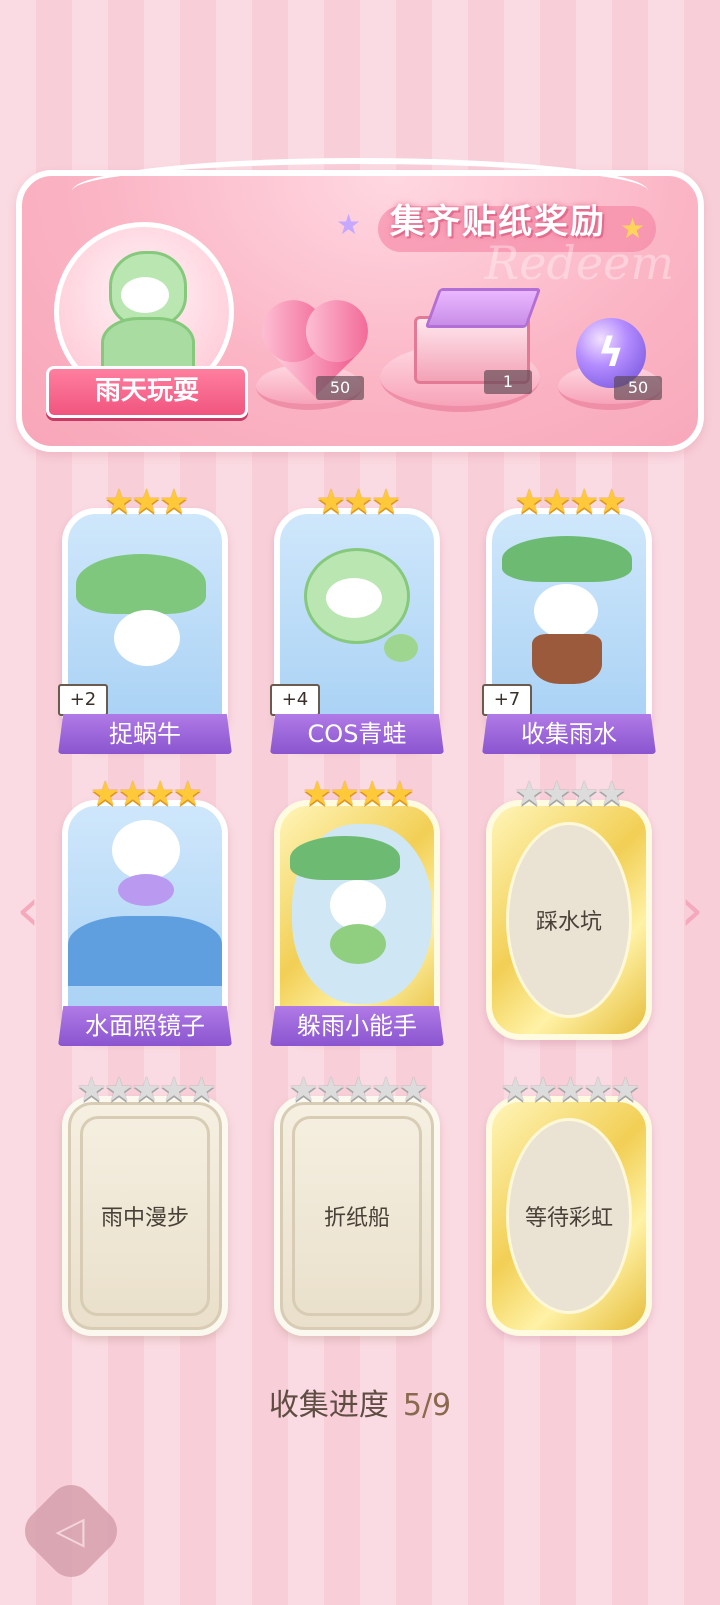  What do you see at coordinates (483, 308) in the screenshot?
I see `gift-box-lid` at bounding box center [483, 308].